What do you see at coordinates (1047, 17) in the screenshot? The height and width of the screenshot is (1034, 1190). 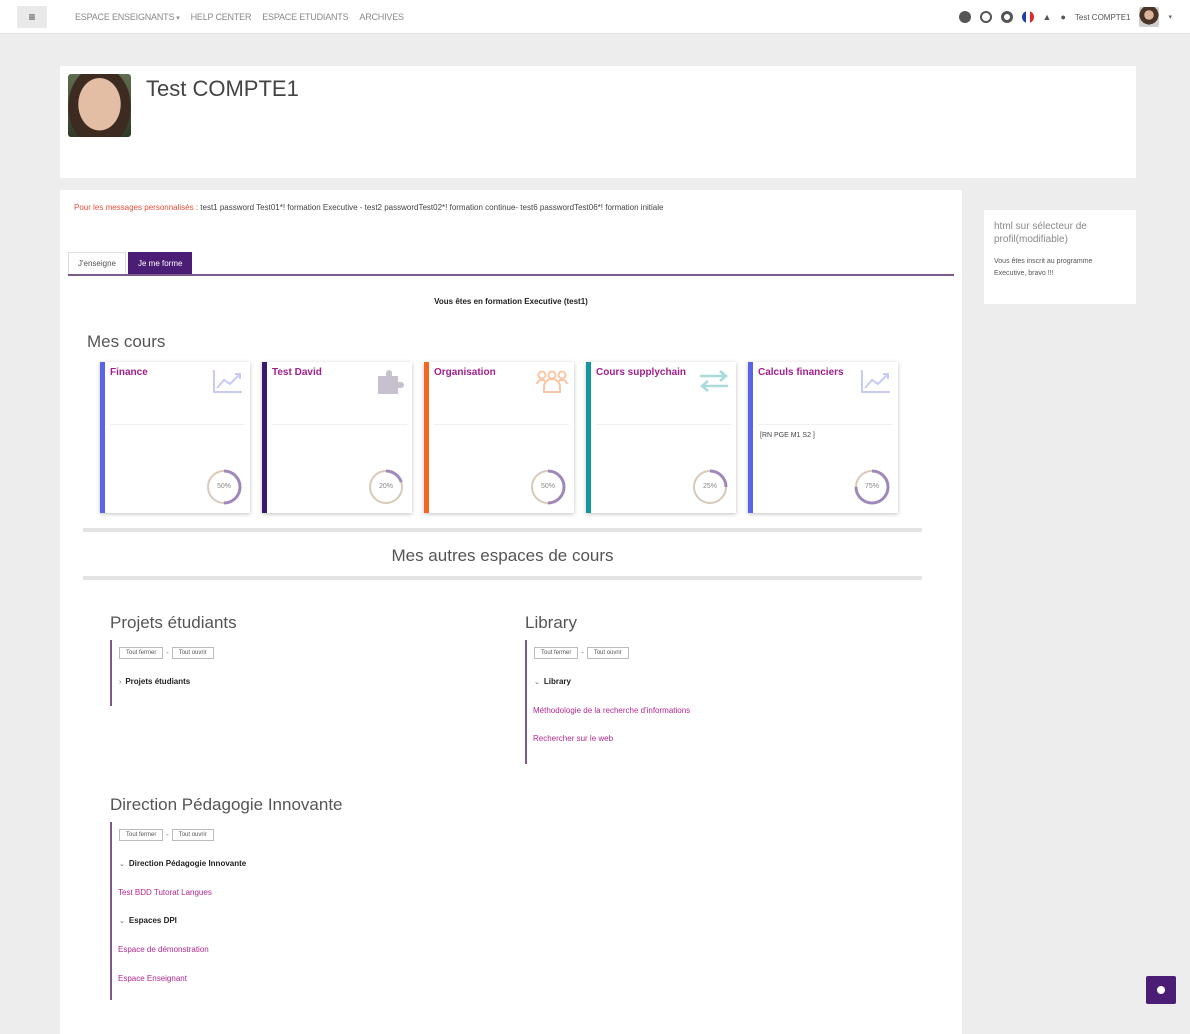 I see `bell-icon: ▲` at bounding box center [1047, 17].